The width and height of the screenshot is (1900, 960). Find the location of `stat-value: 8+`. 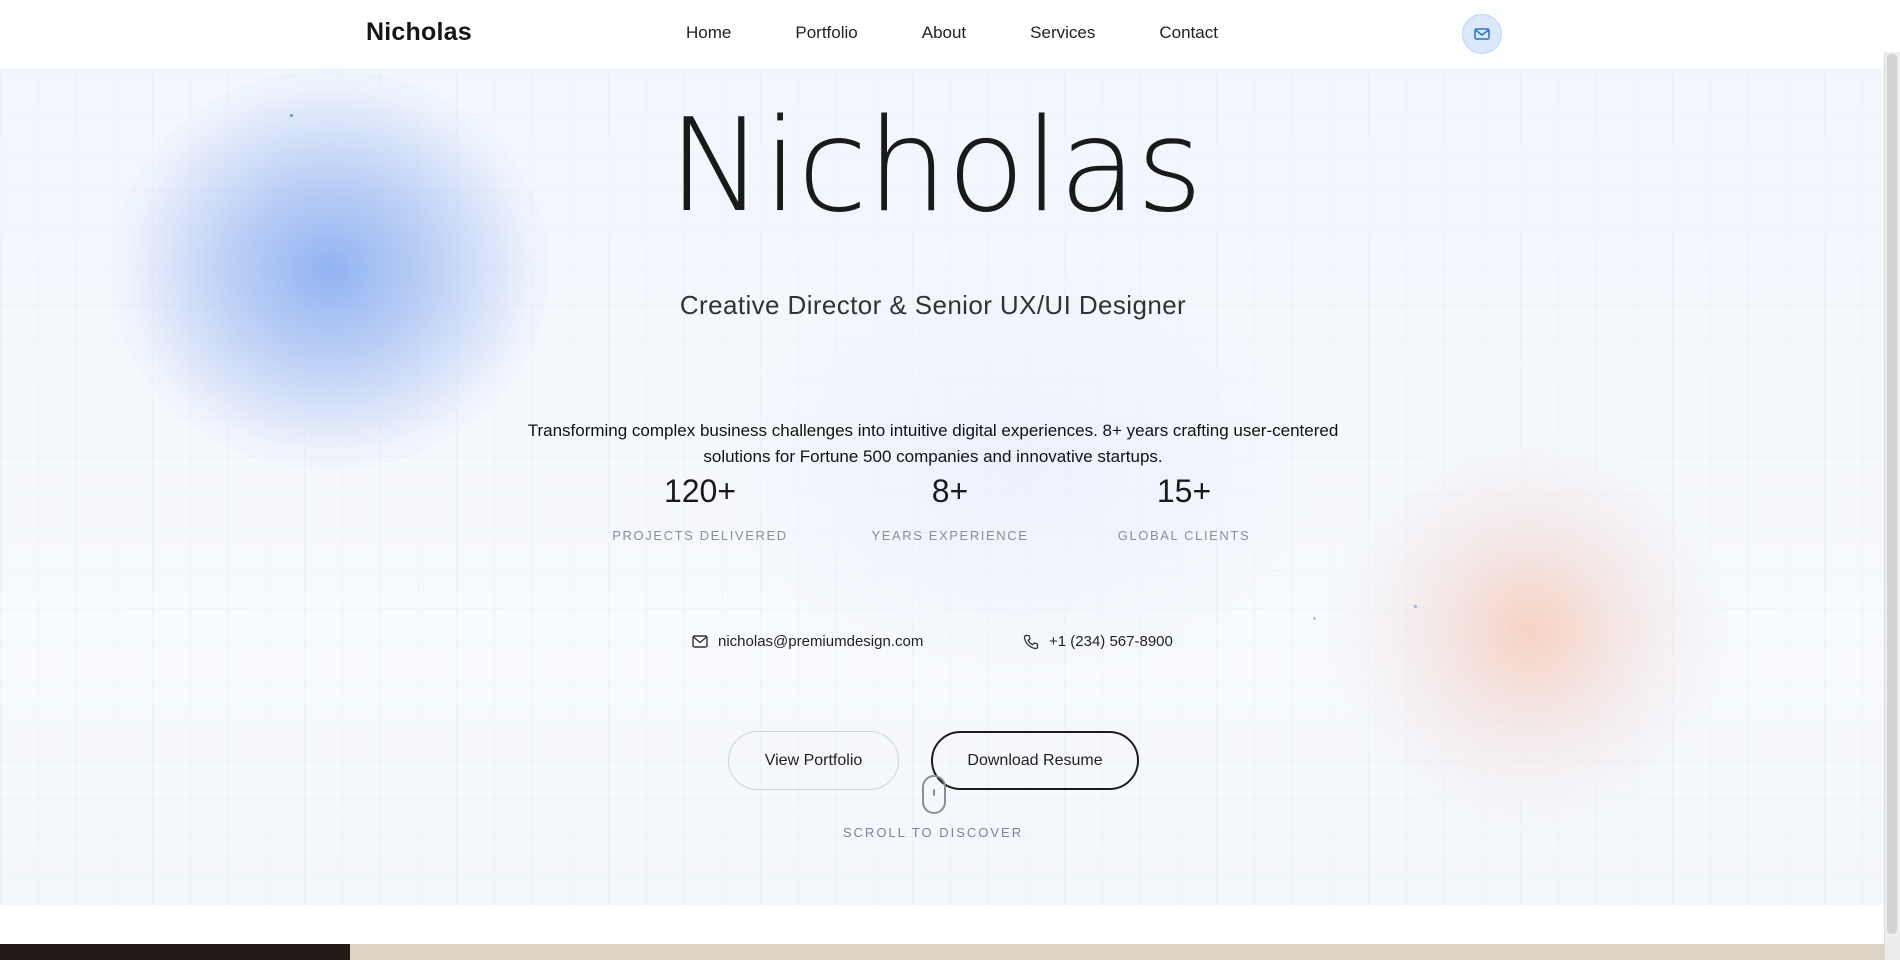

stat-value: 8+ is located at coordinates (950, 491).